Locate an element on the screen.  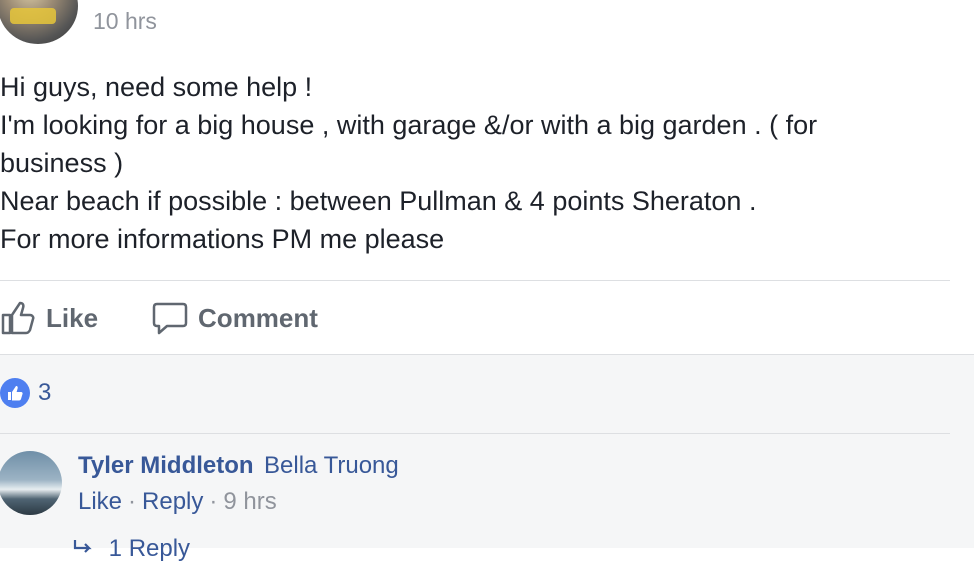
post-actions: Like Comment is located at coordinates (159, 318).